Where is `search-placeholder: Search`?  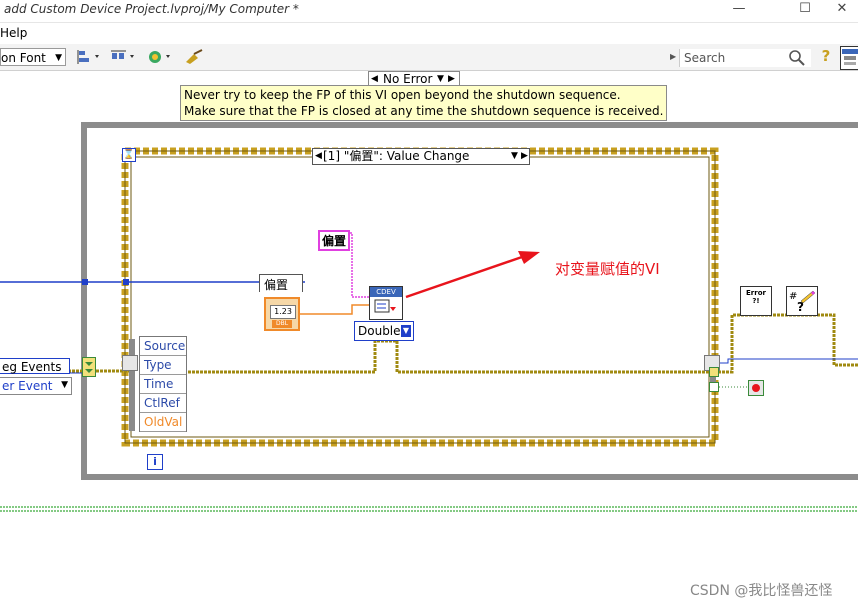 search-placeholder: Search is located at coordinates (705, 58).